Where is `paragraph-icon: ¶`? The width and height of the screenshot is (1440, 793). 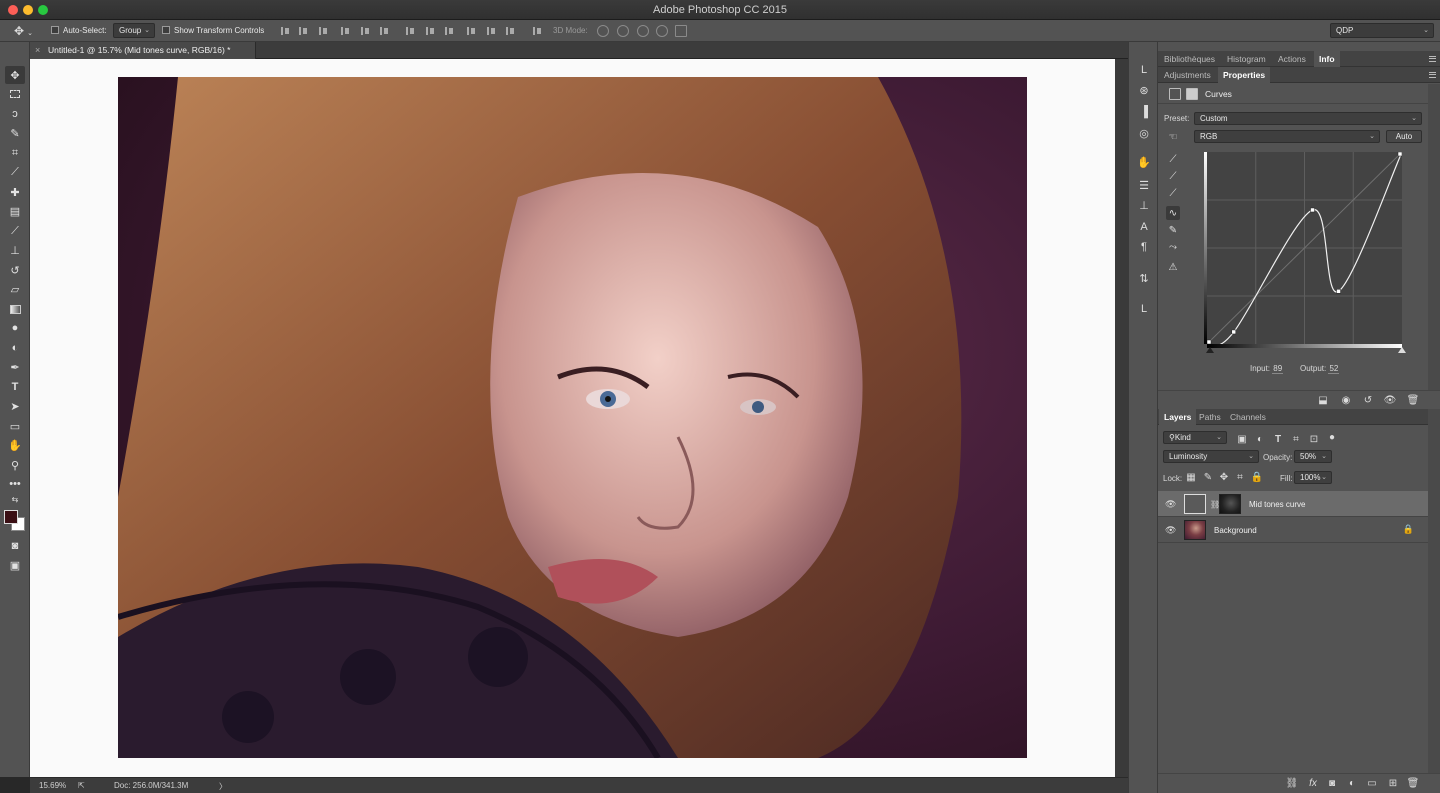
paragraph-icon: ¶ is located at coordinates (1144, 247).